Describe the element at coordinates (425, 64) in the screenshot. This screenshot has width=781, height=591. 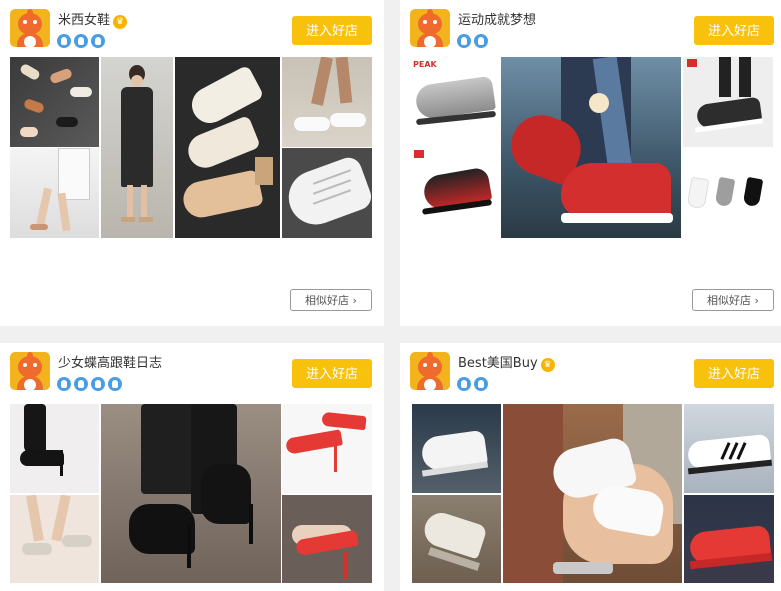
I see `brand-logo: PEAK` at that location.